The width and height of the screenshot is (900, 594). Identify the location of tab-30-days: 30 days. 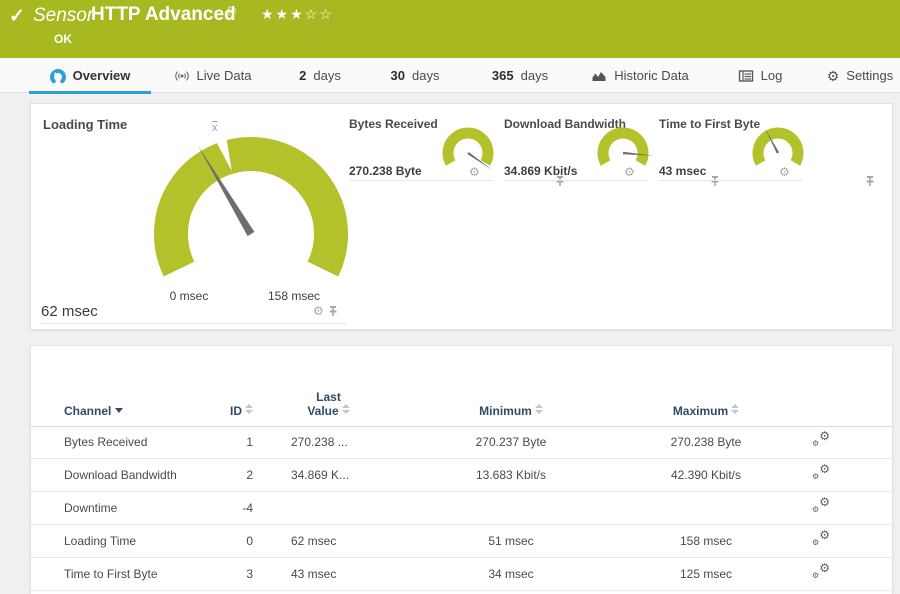
(415, 75).